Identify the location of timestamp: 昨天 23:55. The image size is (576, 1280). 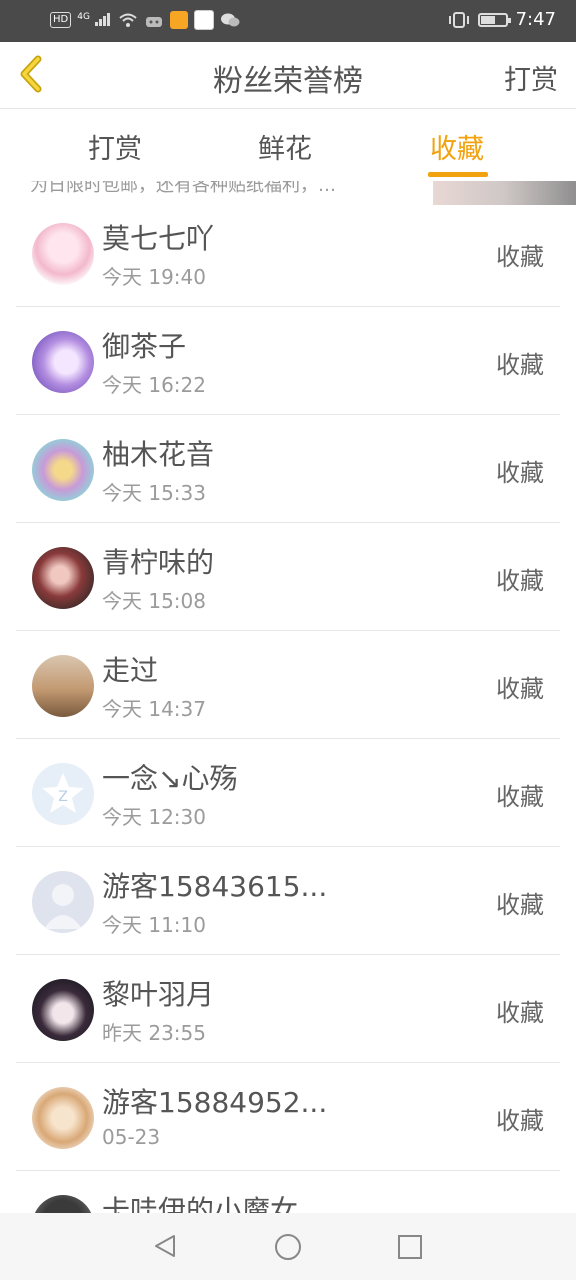
(154, 1033).